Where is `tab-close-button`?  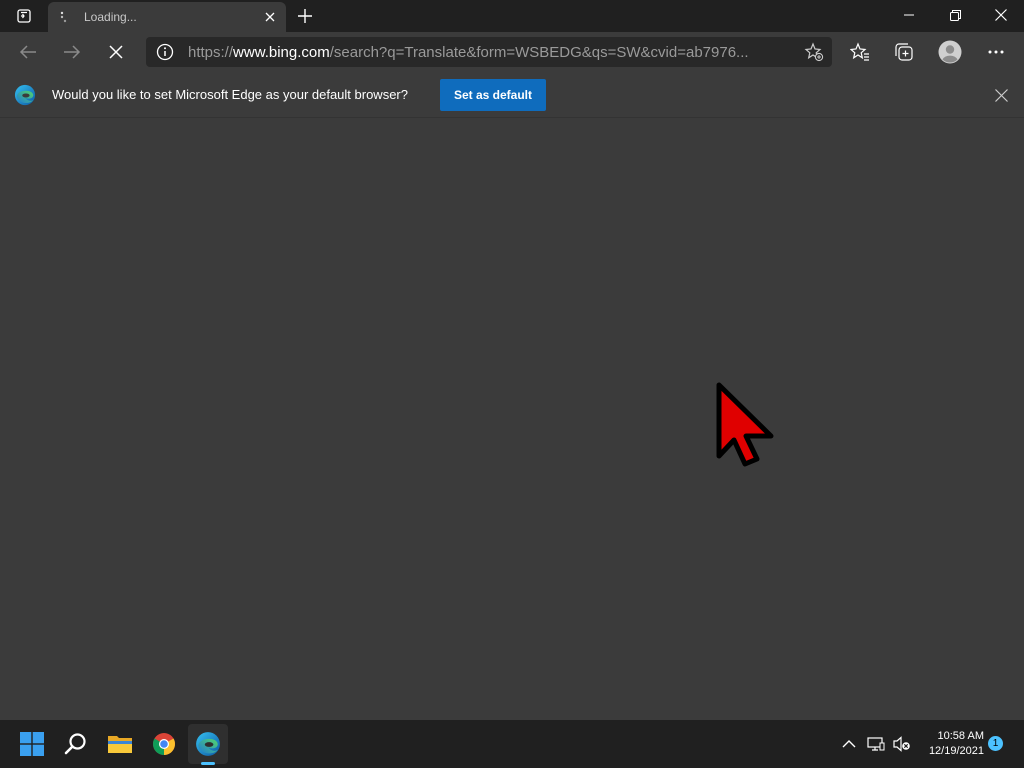
tab-close-button is located at coordinates (270, 17).